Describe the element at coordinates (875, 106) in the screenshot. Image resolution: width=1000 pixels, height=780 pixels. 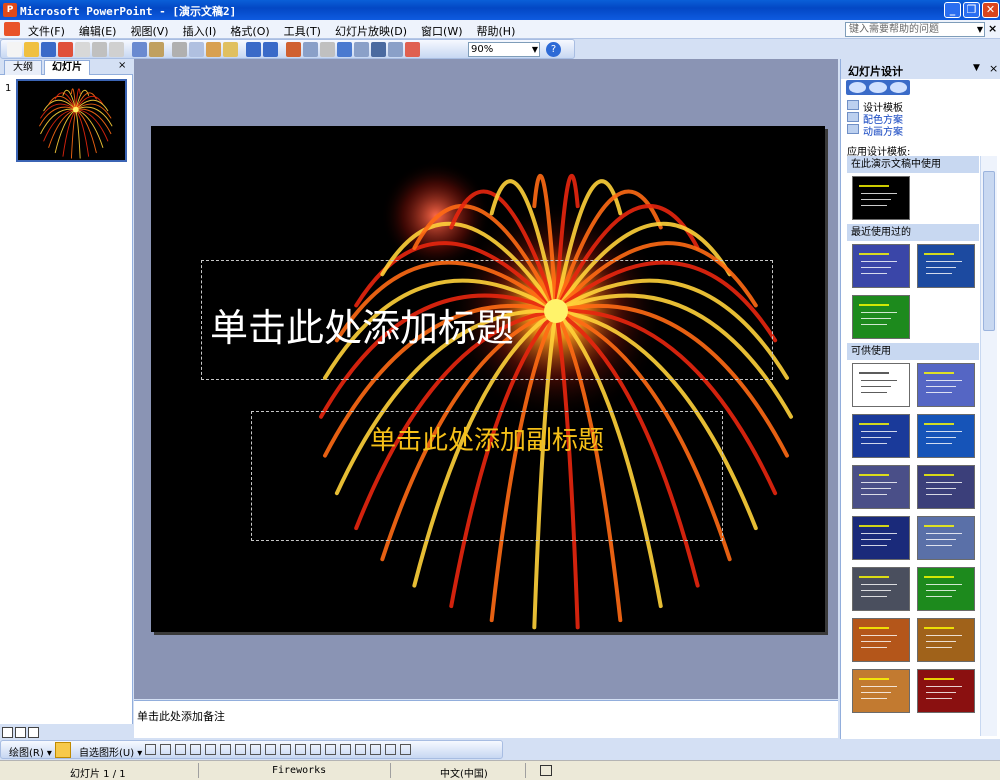
I see `design-template-link: 设计模板` at that location.